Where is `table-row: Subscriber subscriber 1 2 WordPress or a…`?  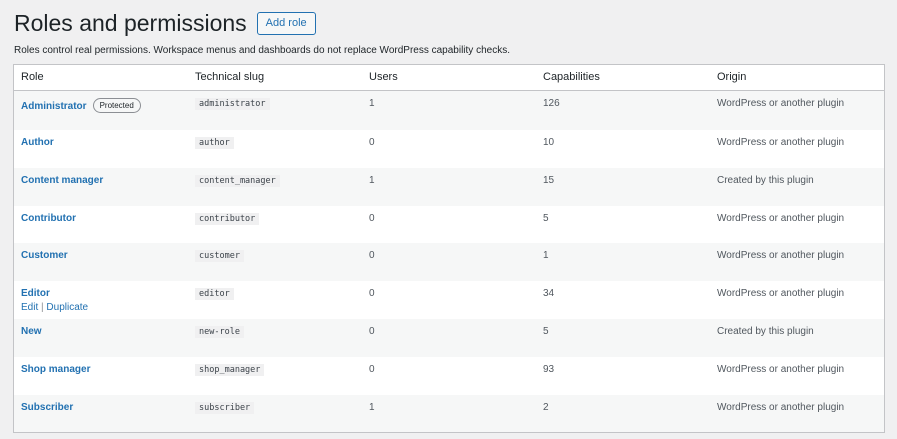 table-row: Subscriber subscriber 1 2 WordPress or a… is located at coordinates (449, 413).